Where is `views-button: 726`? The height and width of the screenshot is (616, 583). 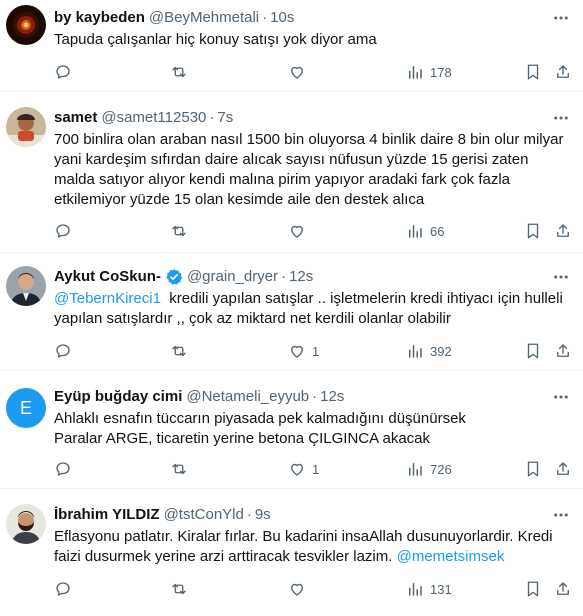 views-button: 726 is located at coordinates (429, 469).